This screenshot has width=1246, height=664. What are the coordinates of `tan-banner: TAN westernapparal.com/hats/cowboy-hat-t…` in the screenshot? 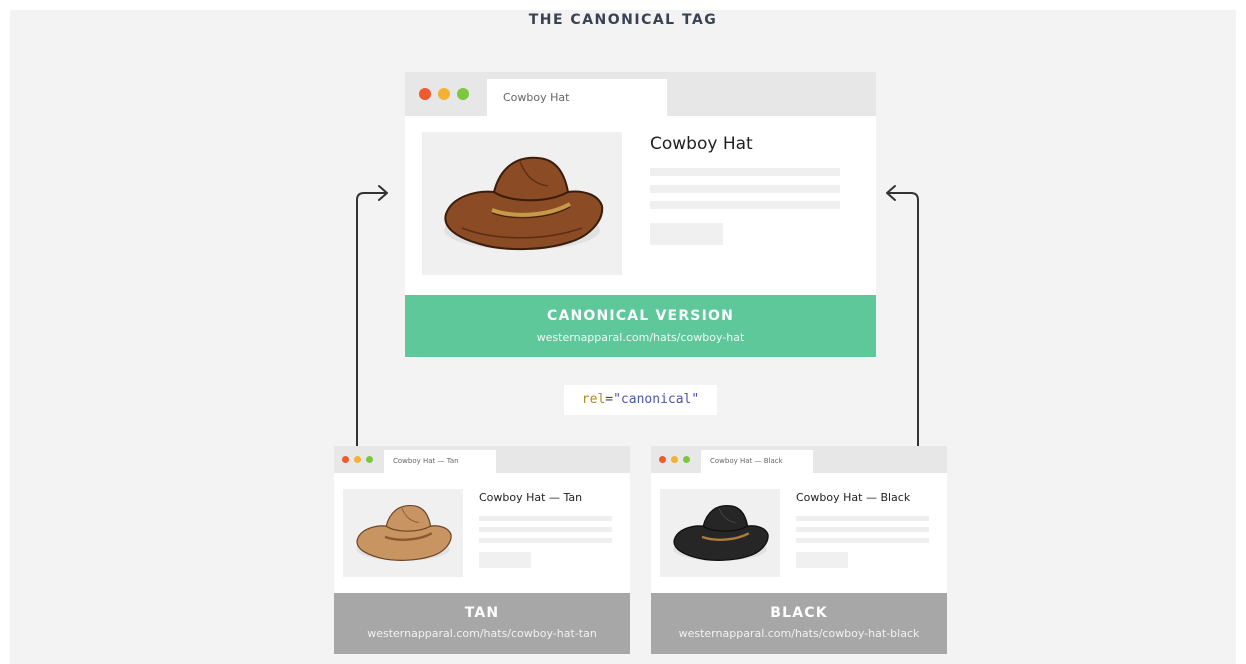 It's located at (482, 623).